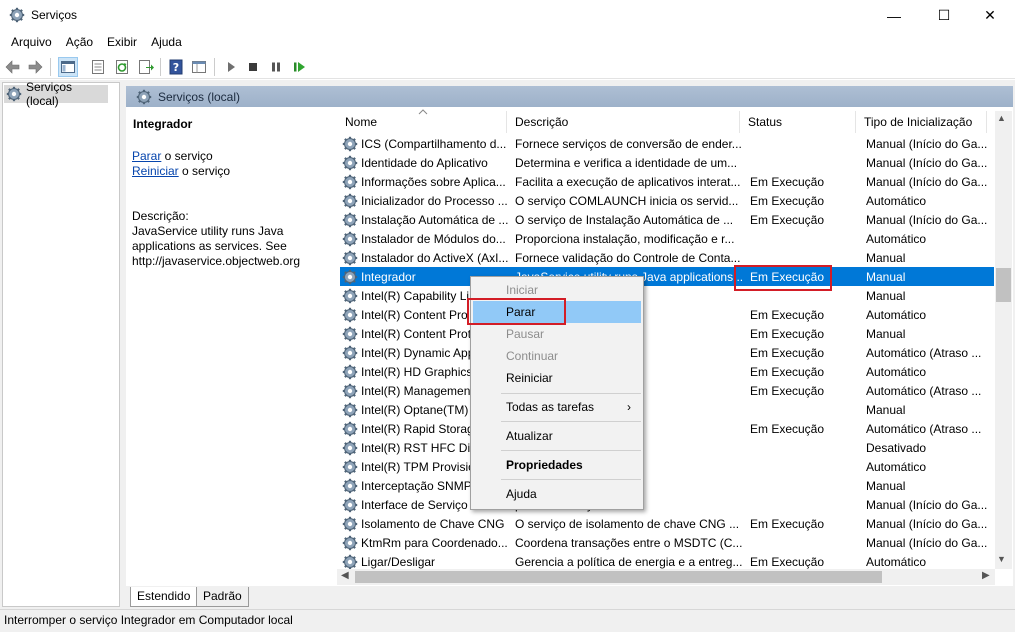 This screenshot has width=1015, height=632. I want to click on scroll-up-icon: ▲, so click(1001, 118).